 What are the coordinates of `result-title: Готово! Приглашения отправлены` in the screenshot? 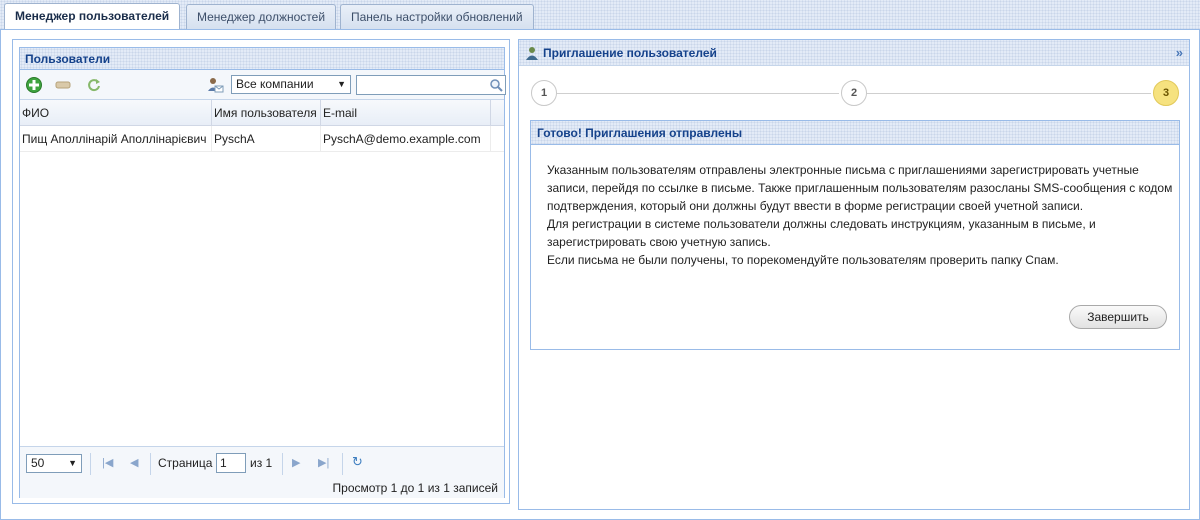 It's located at (855, 133).